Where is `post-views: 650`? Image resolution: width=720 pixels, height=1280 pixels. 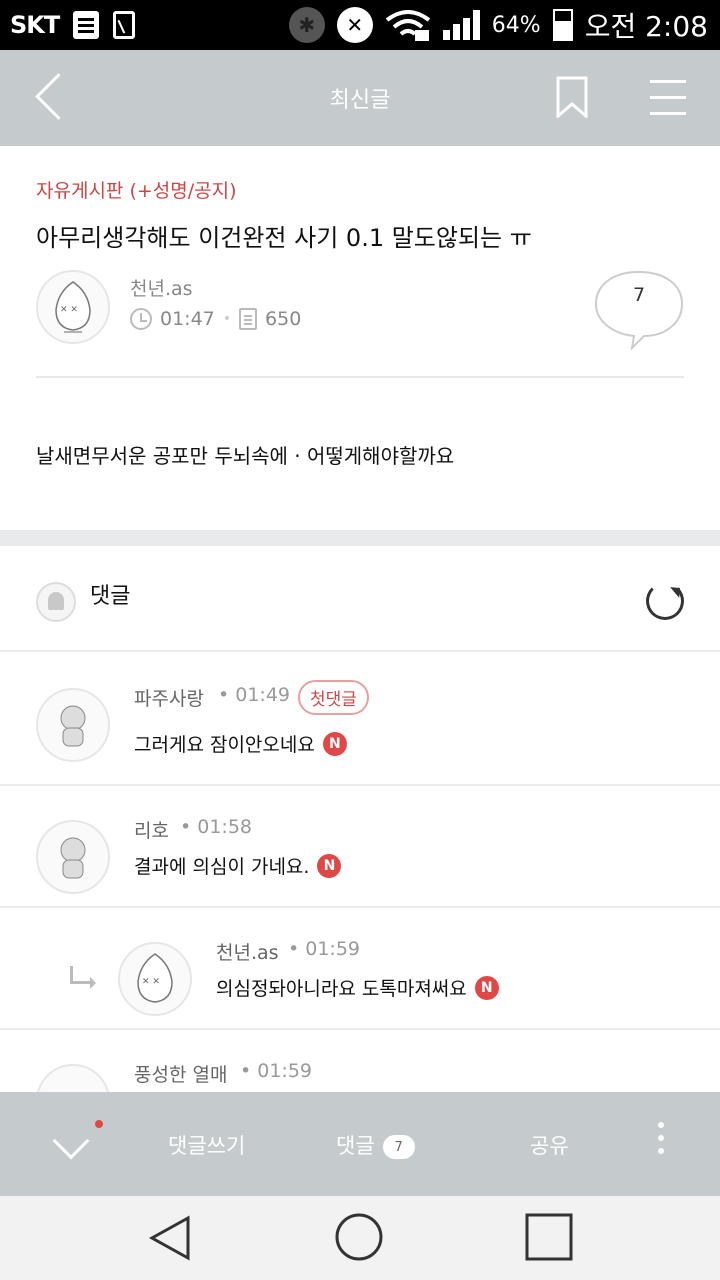 post-views: 650 is located at coordinates (283, 319).